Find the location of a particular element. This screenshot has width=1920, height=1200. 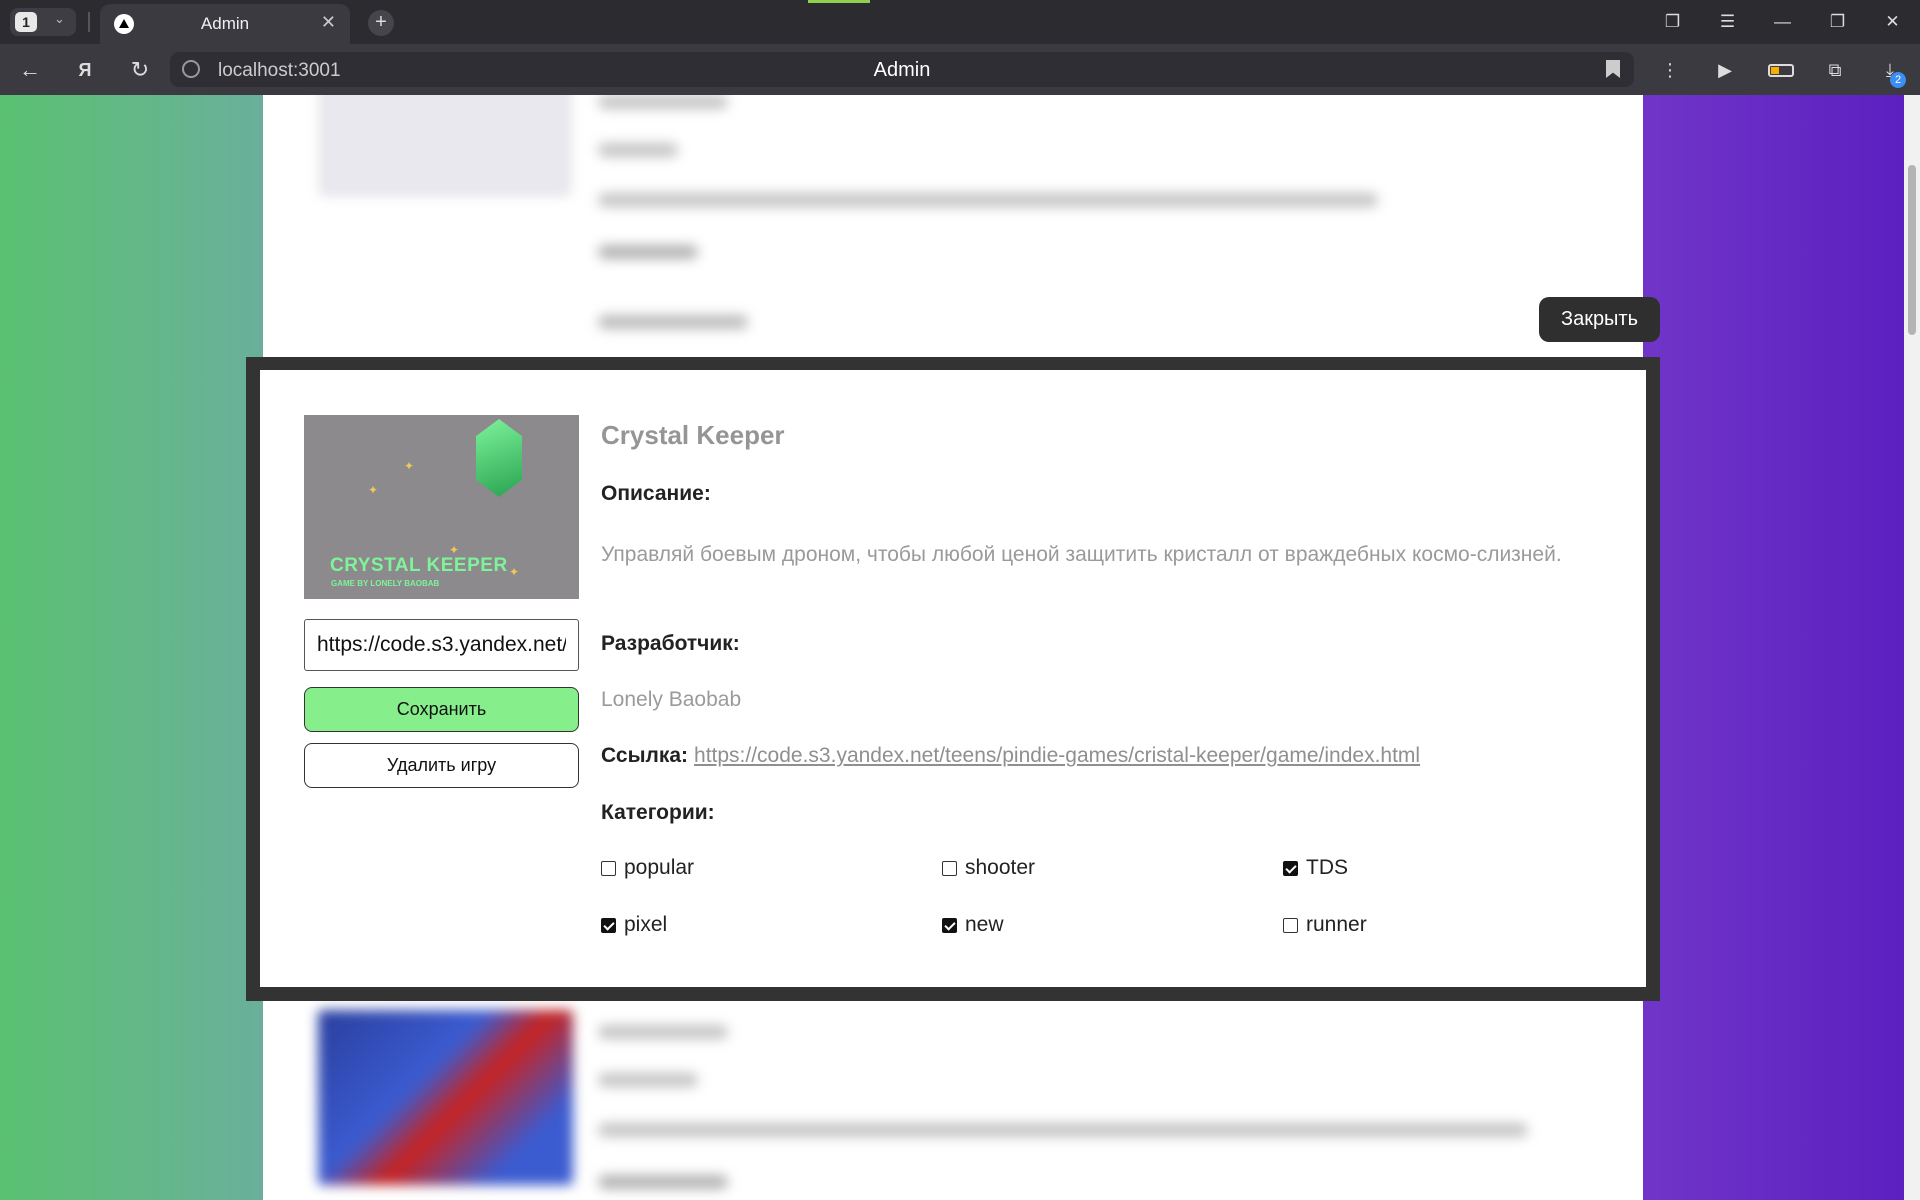

collections-icon: ❐ is located at coordinates (1672, 22).